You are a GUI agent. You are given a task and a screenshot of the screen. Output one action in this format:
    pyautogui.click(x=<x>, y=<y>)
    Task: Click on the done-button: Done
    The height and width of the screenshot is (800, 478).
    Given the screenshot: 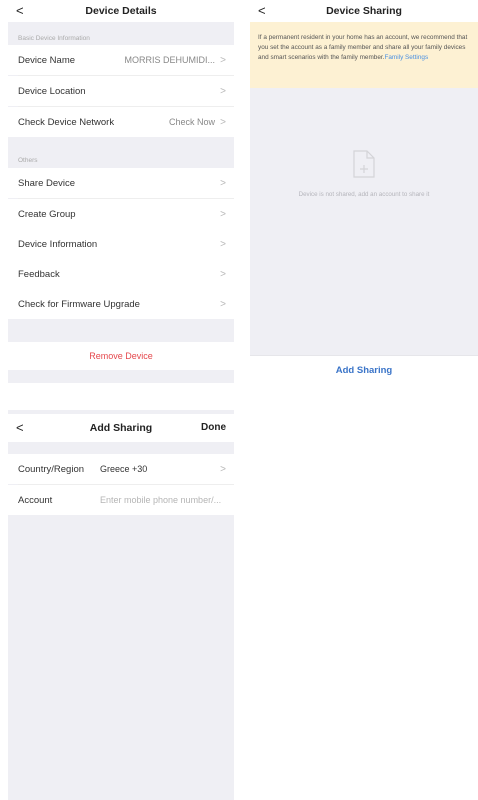 What is the action you would take?
    pyautogui.click(x=213, y=428)
    